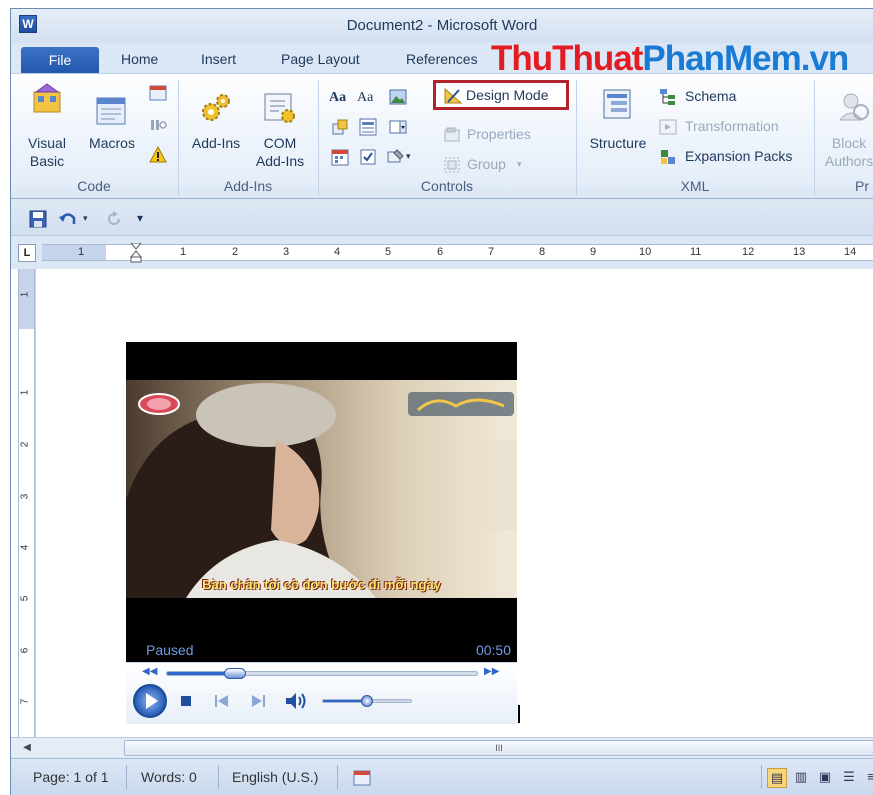 Image resolution: width=873 pixels, height=795 pixels. I want to click on tab-selector: L, so click(27, 253).